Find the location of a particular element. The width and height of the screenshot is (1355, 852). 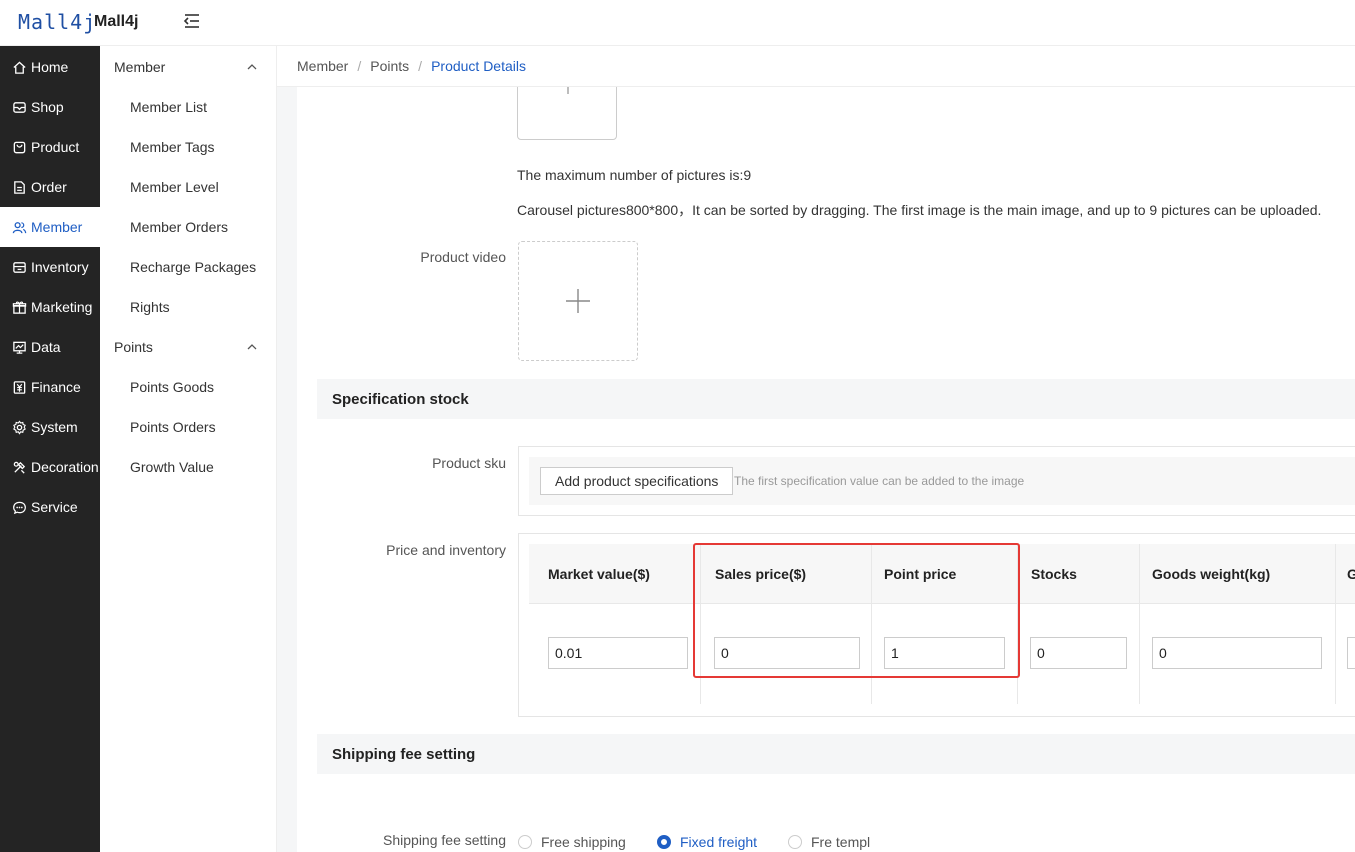

column-header-truncated: G is located at coordinates (1345, 574).